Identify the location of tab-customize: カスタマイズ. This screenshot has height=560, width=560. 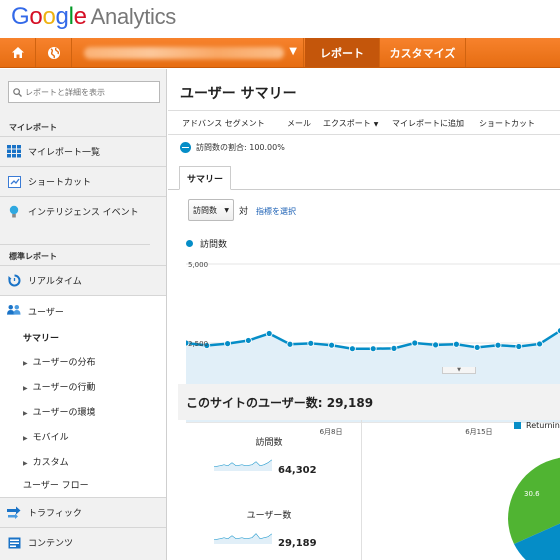
(423, 52).